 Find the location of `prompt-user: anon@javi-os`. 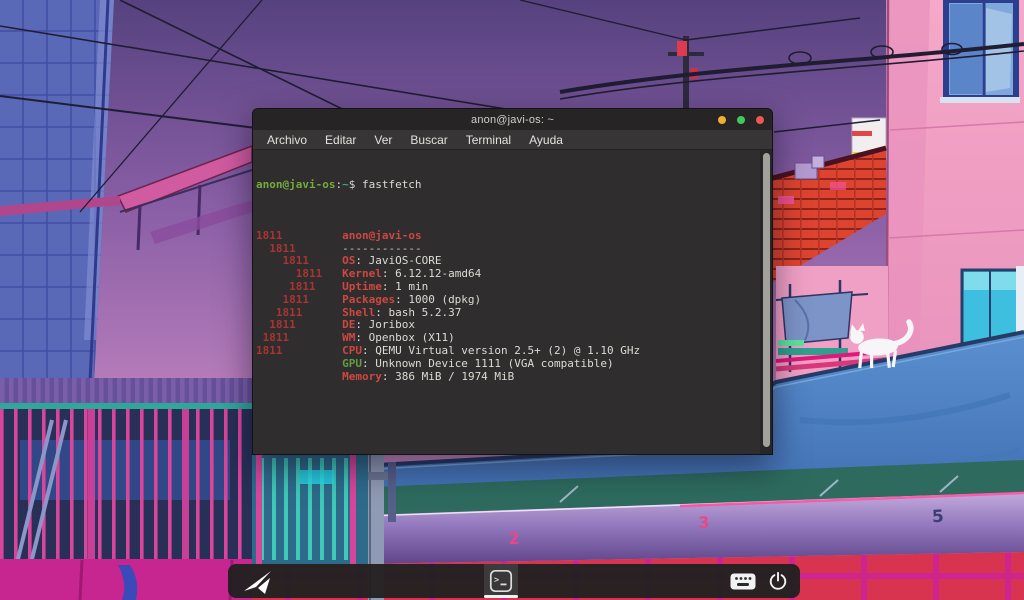

prompt-user: anon@javi-os is located at coordinates (296, 184).